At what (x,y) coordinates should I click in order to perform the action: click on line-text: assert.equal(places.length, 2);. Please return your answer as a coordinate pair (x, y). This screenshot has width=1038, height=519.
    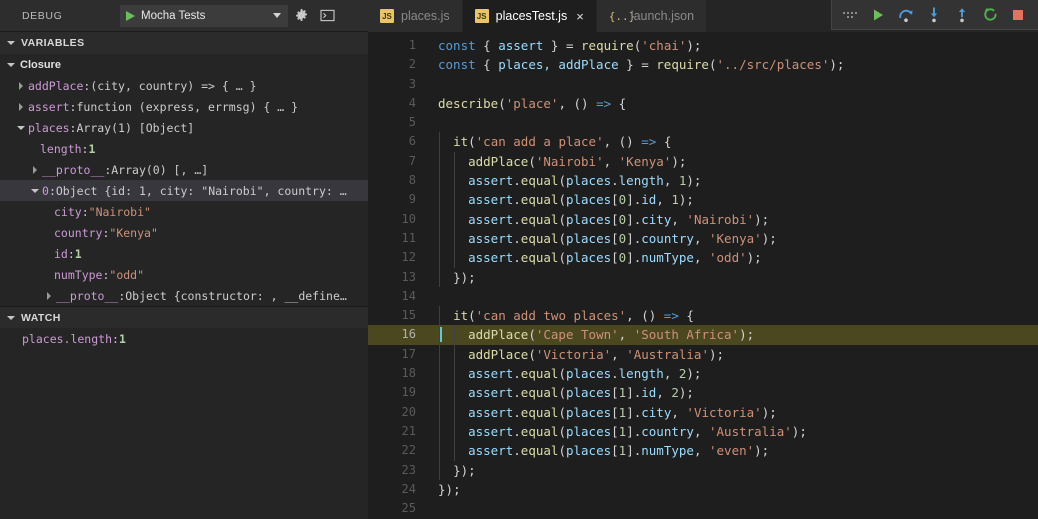
    Looking at the image, I should click on (569, 374).